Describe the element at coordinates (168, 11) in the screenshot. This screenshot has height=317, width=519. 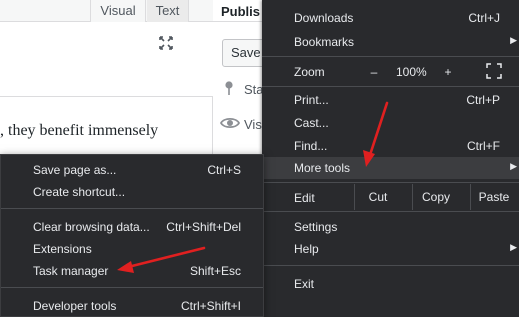
I see `tab-text: Text` at that location.